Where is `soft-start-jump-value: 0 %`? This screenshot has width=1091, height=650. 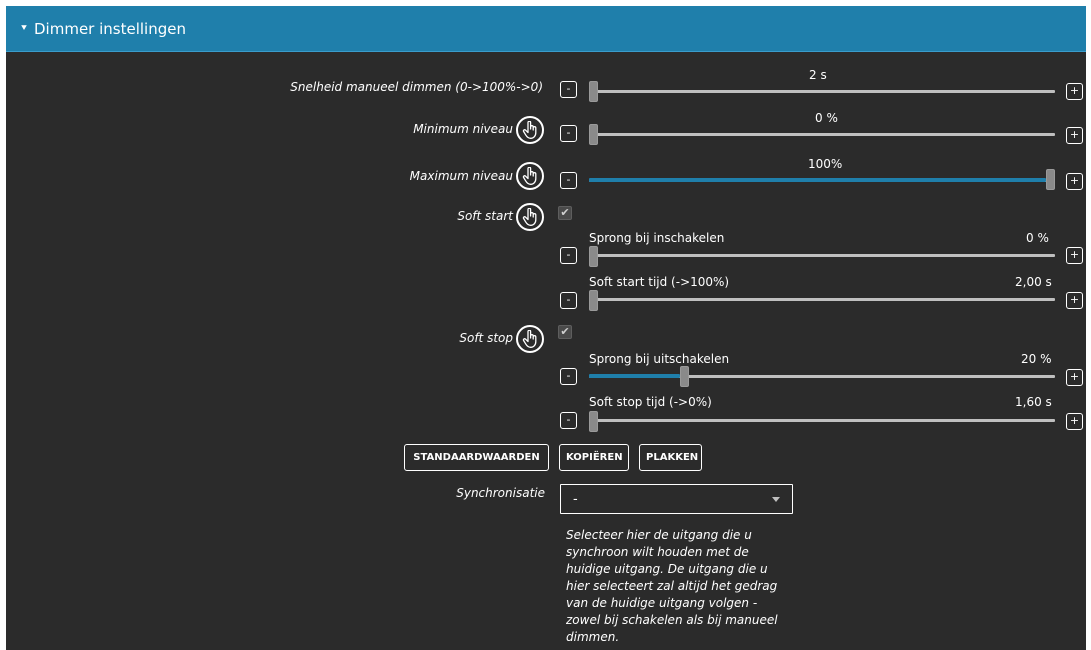
soft-start-jump-value: 0 % is located at coordinates (1037, 238).